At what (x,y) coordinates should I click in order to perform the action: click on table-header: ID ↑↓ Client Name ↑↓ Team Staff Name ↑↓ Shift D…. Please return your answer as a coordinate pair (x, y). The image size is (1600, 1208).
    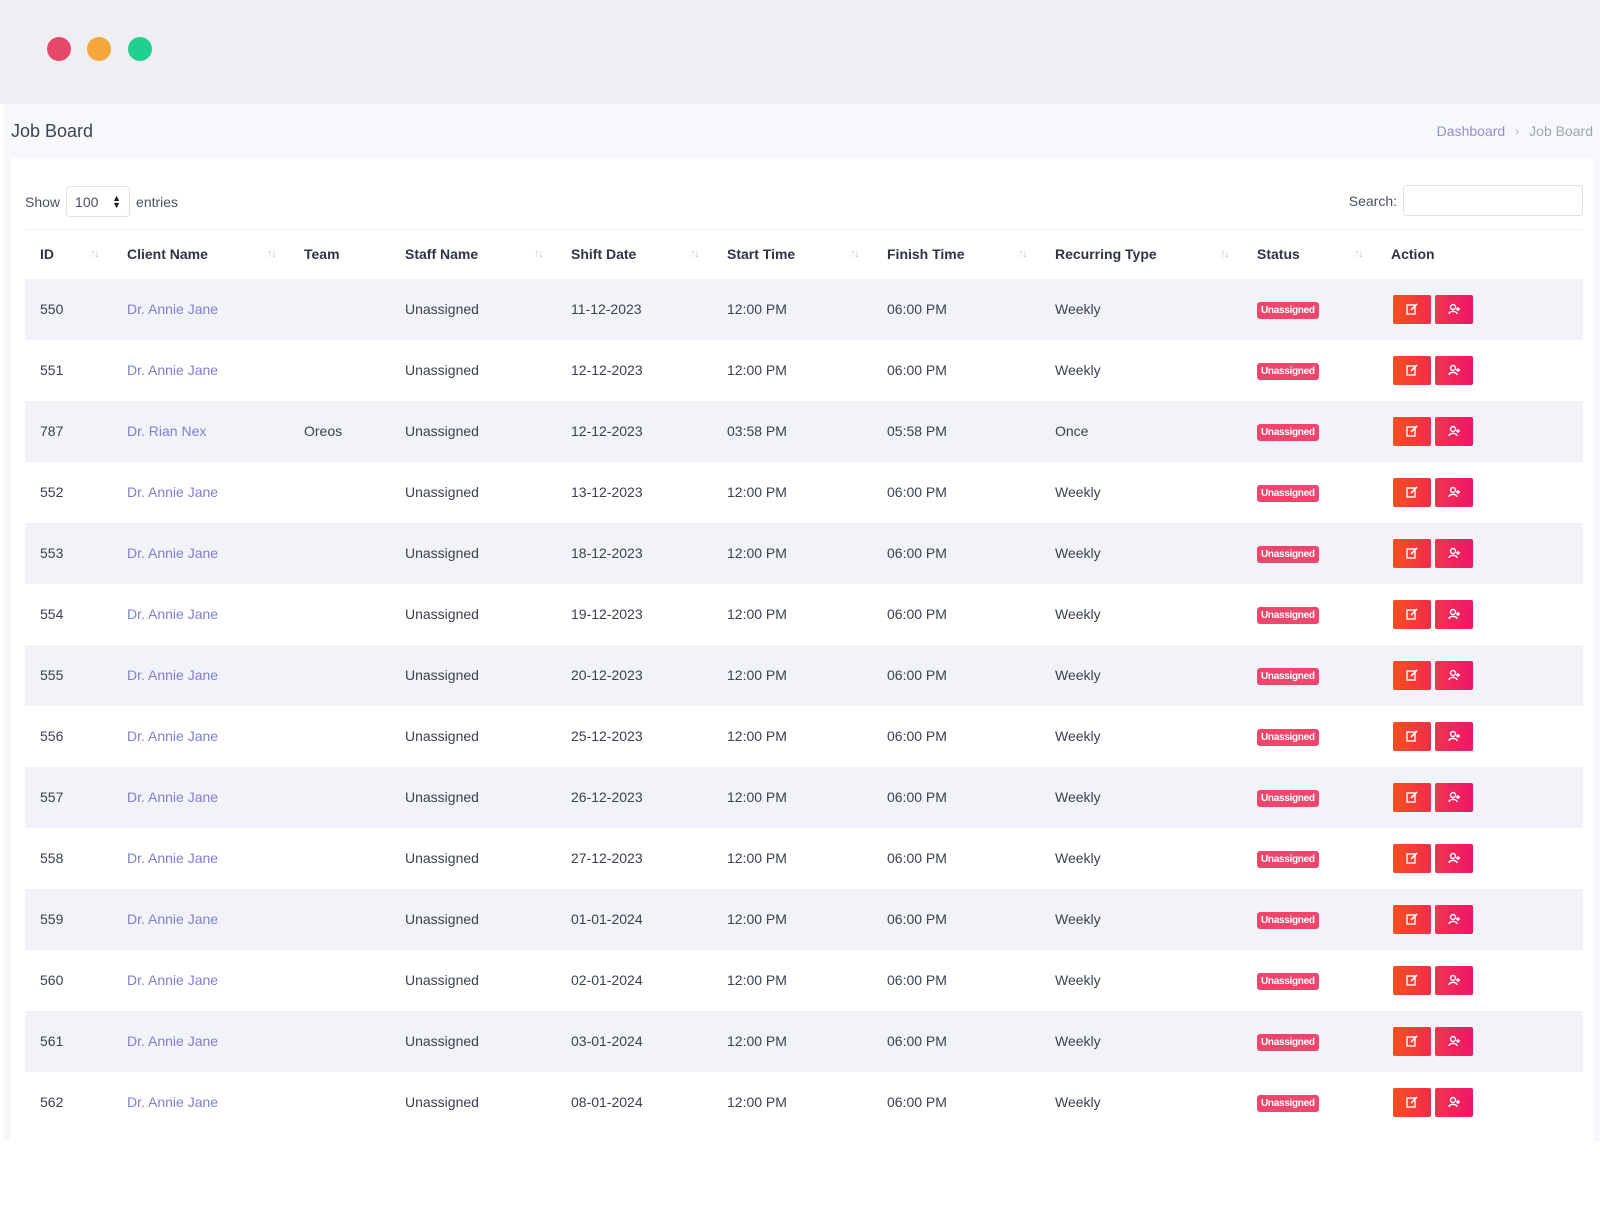
    Looking at the image, I should click on (804, 254).